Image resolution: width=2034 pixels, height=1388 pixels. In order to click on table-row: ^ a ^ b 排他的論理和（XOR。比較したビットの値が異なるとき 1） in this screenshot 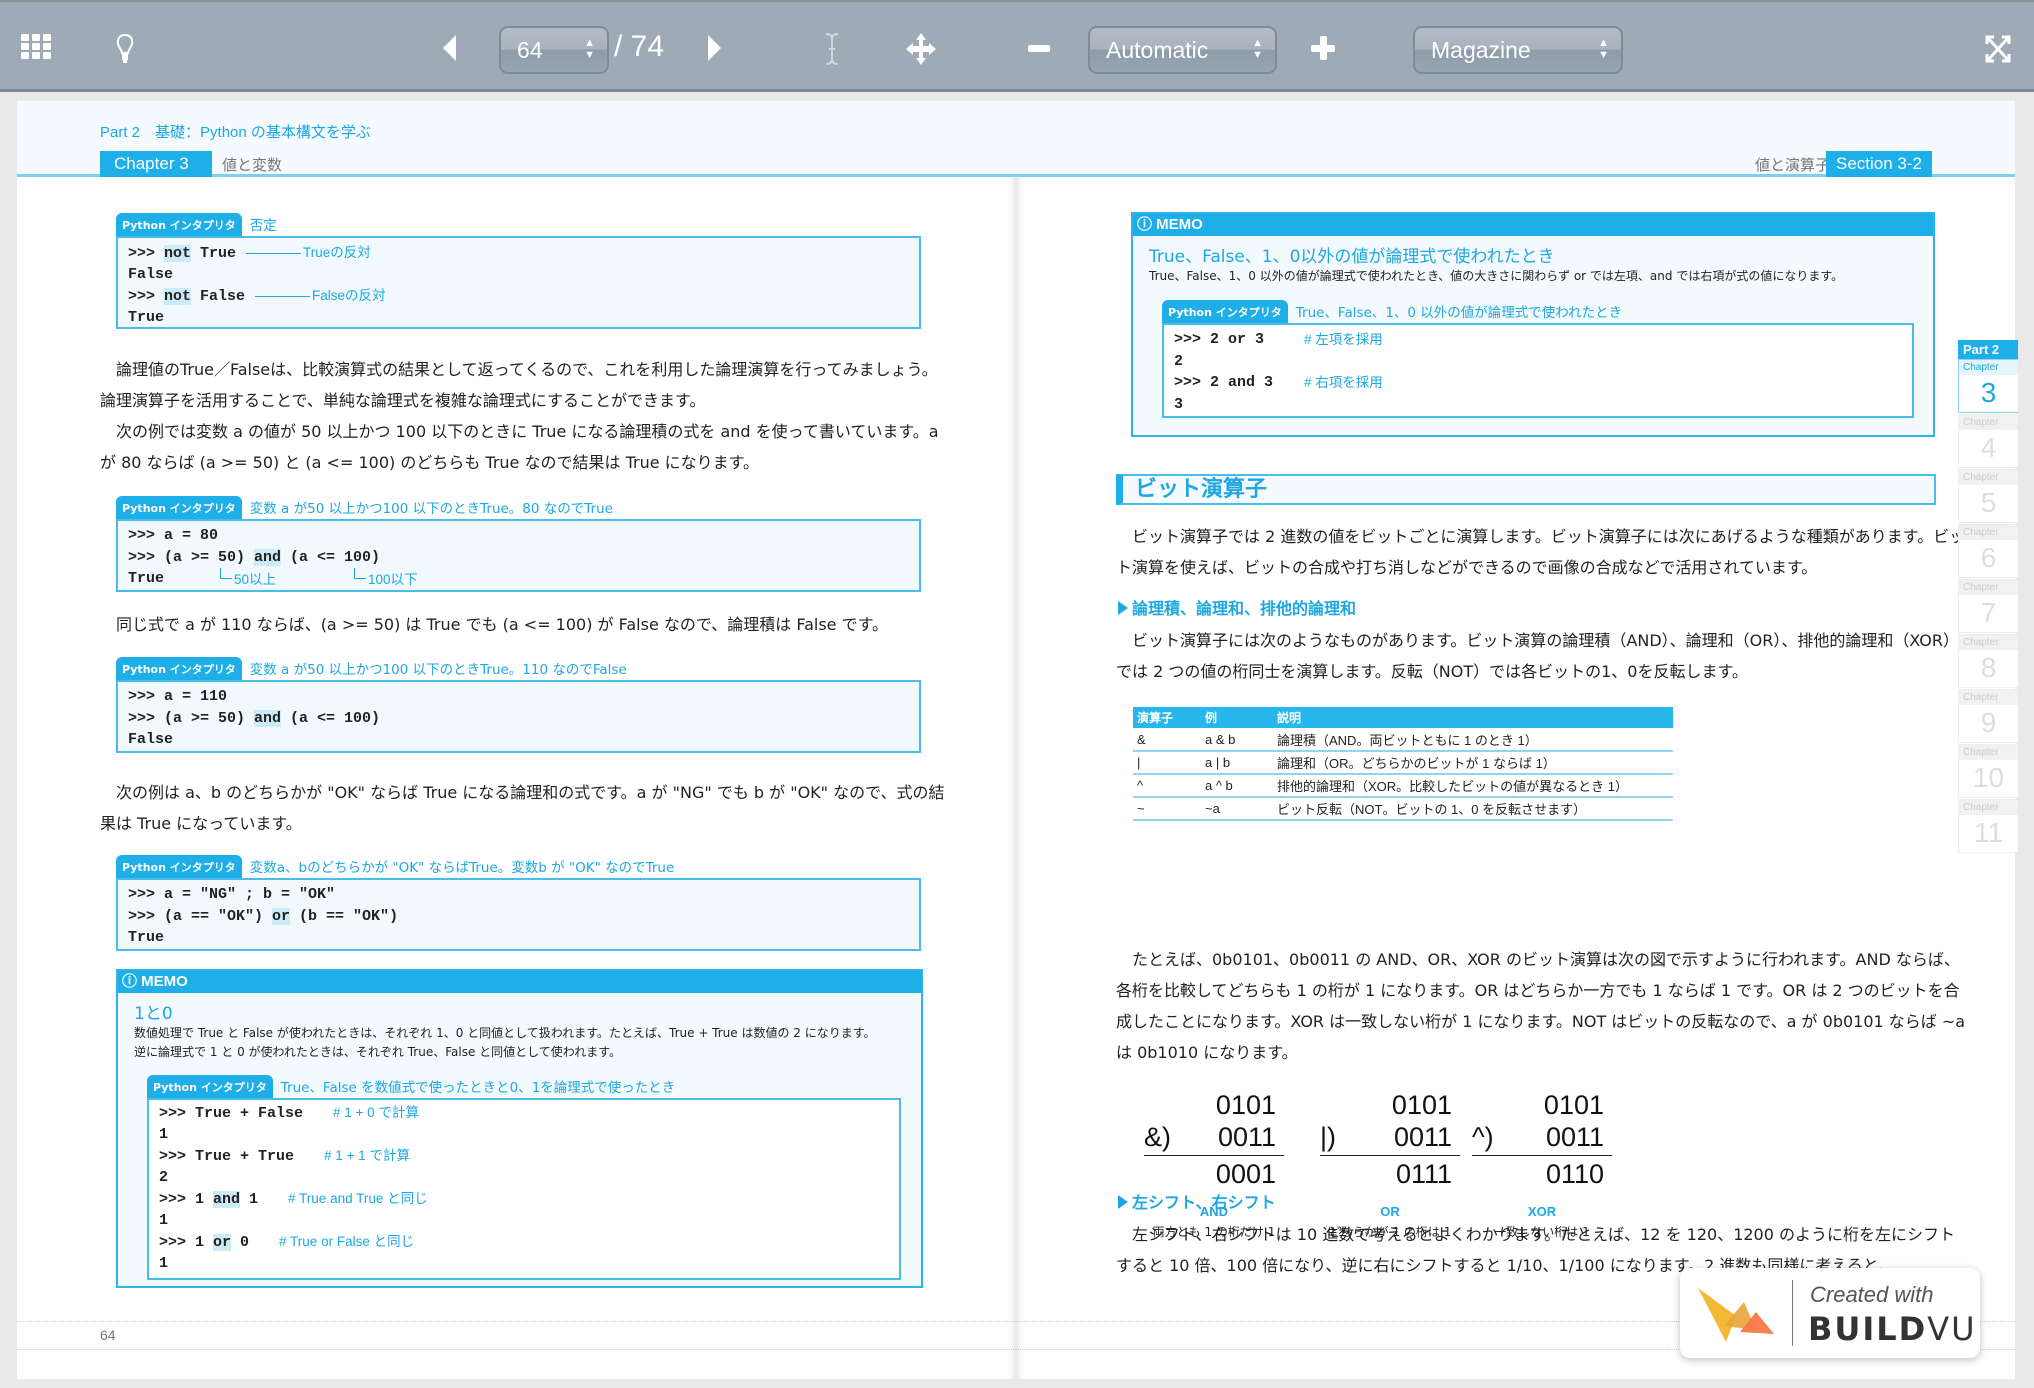, I will do `click(1403, 786)`.